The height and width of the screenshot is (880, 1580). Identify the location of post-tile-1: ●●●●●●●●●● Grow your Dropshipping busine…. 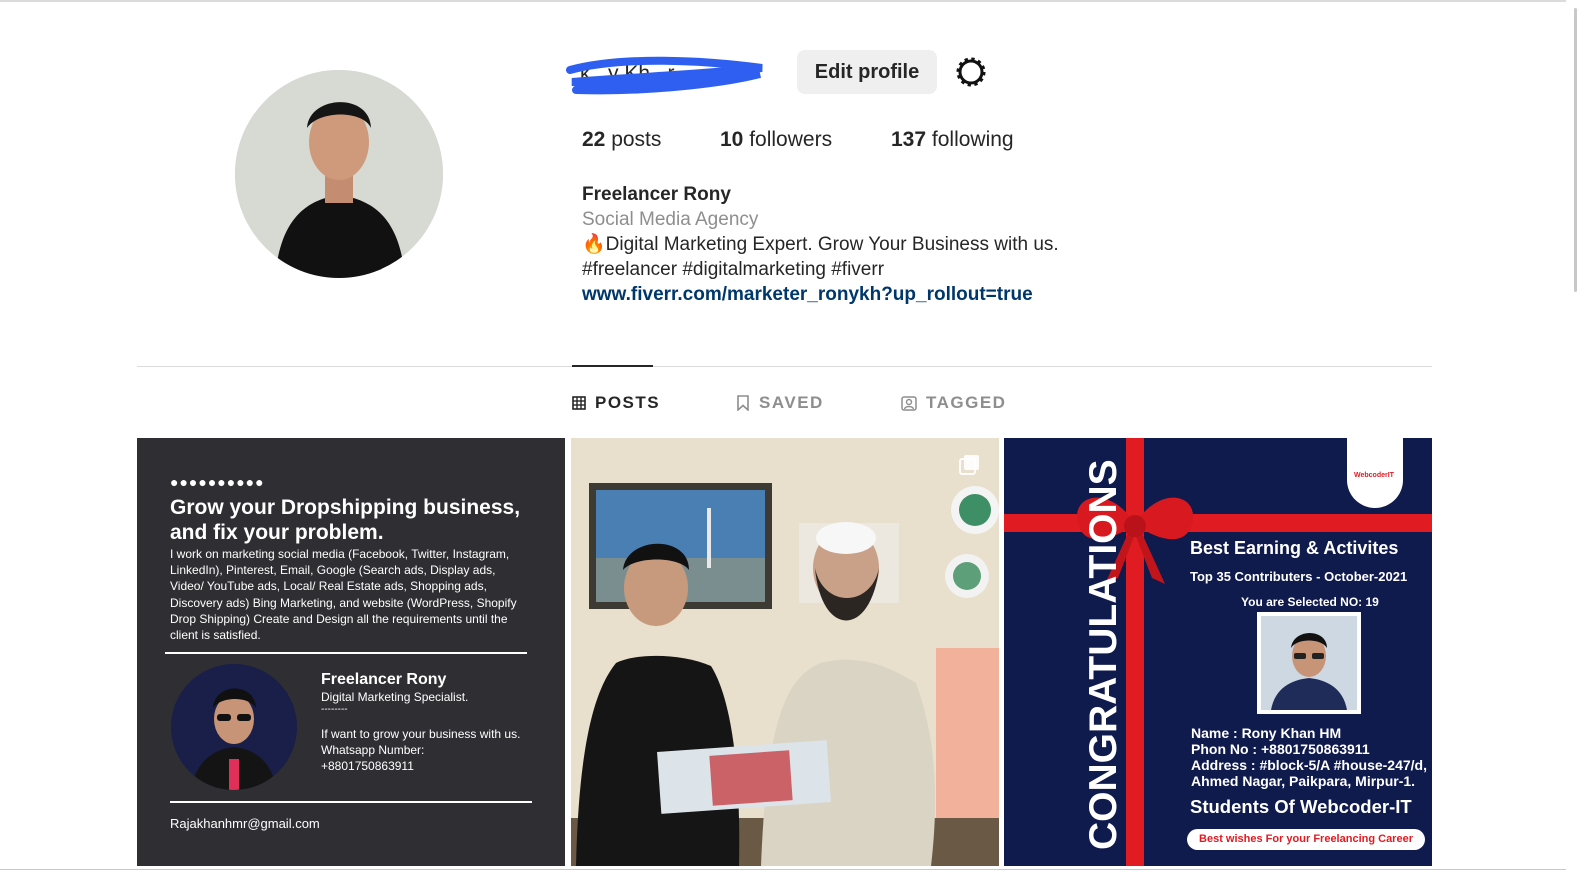
(351, 652).